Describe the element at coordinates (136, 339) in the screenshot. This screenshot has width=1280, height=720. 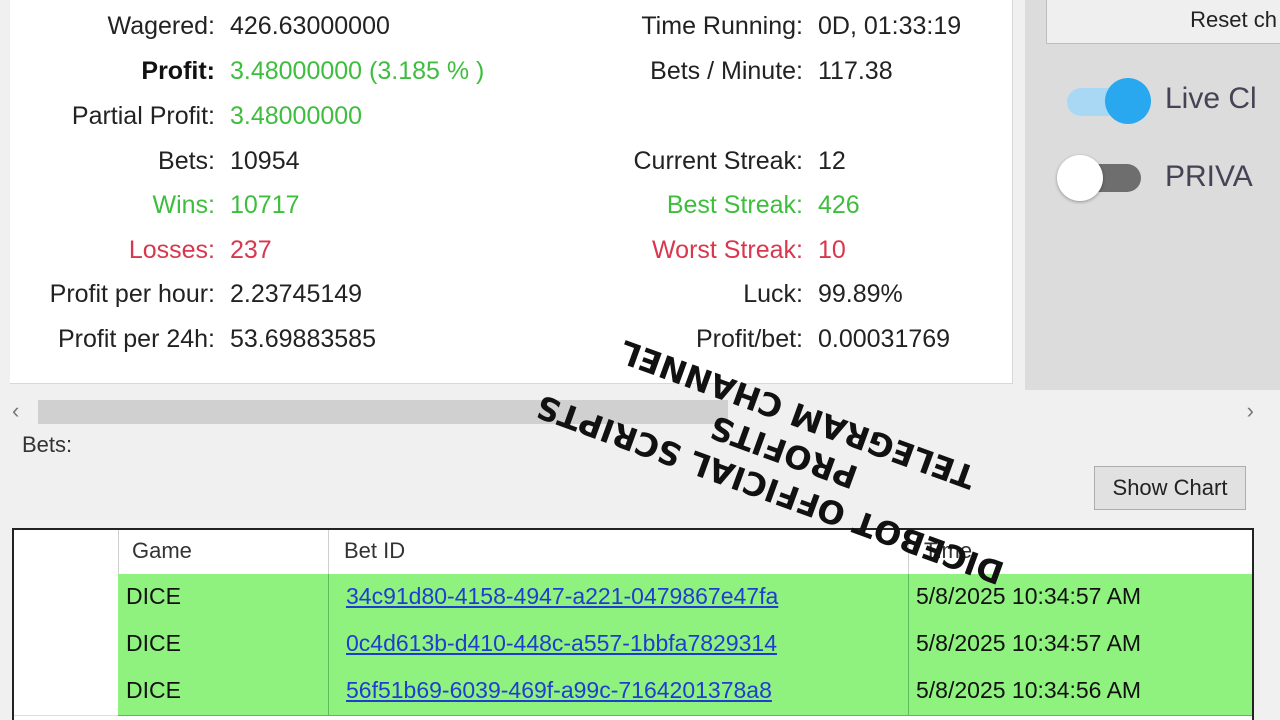
I see `profit-per-24h-label: Profit per 24h:` at that location.